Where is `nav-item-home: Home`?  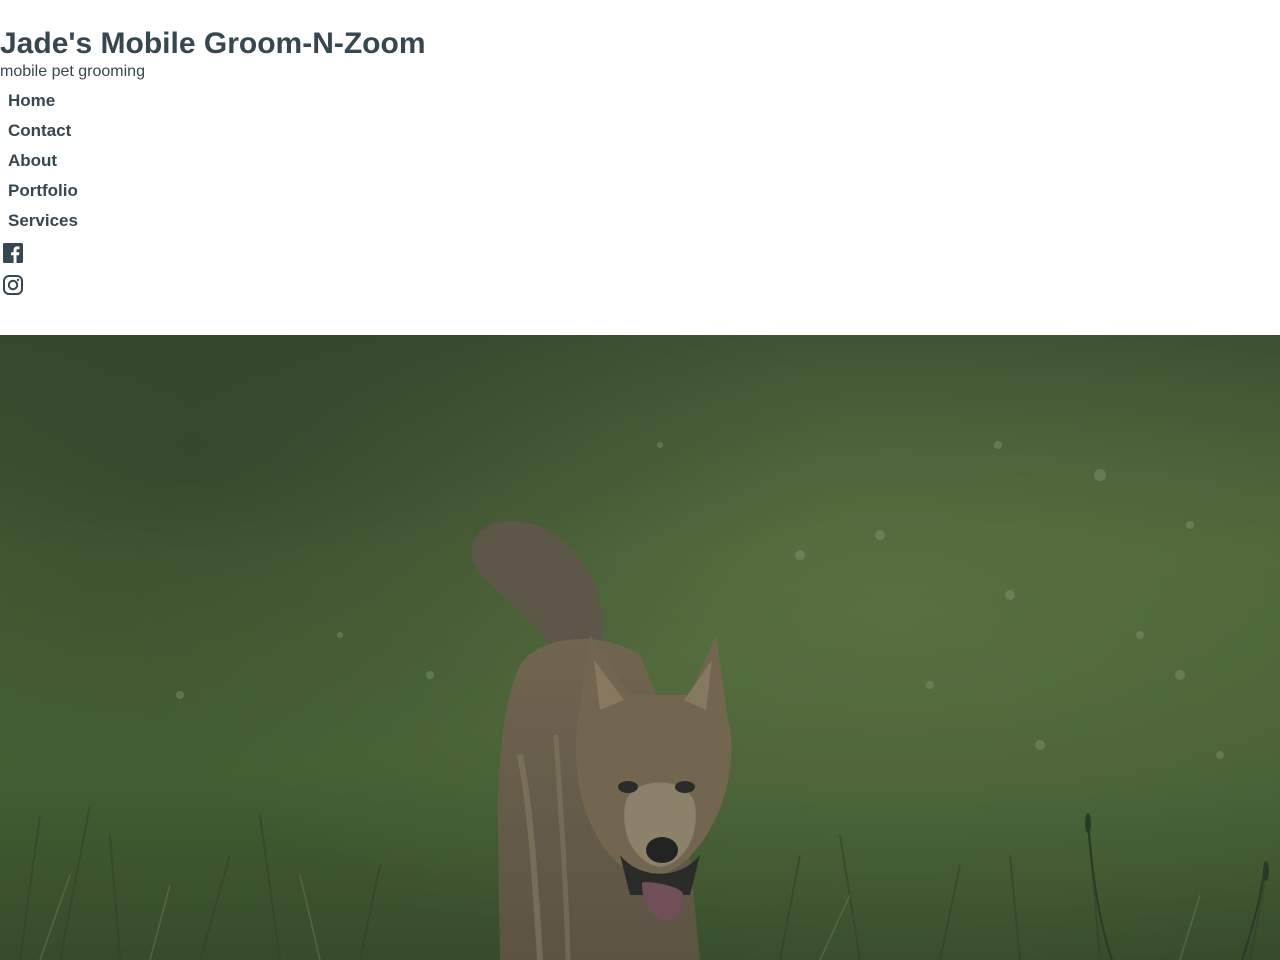 nav-item-home: Home is located at coordinates (39, 103).